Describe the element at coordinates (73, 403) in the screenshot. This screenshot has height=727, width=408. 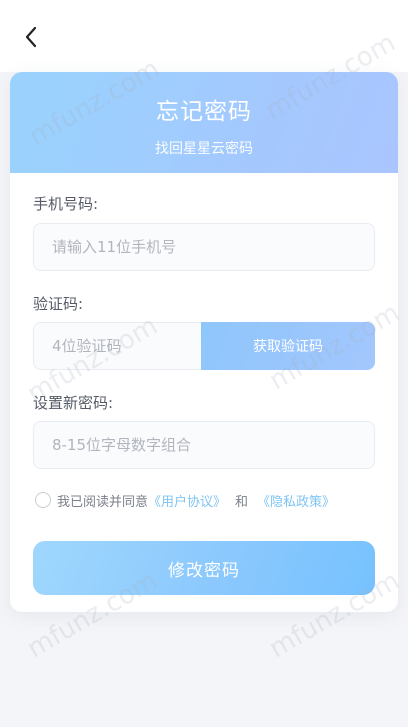
I see `new-password-label: 设置新密码:` at that location.